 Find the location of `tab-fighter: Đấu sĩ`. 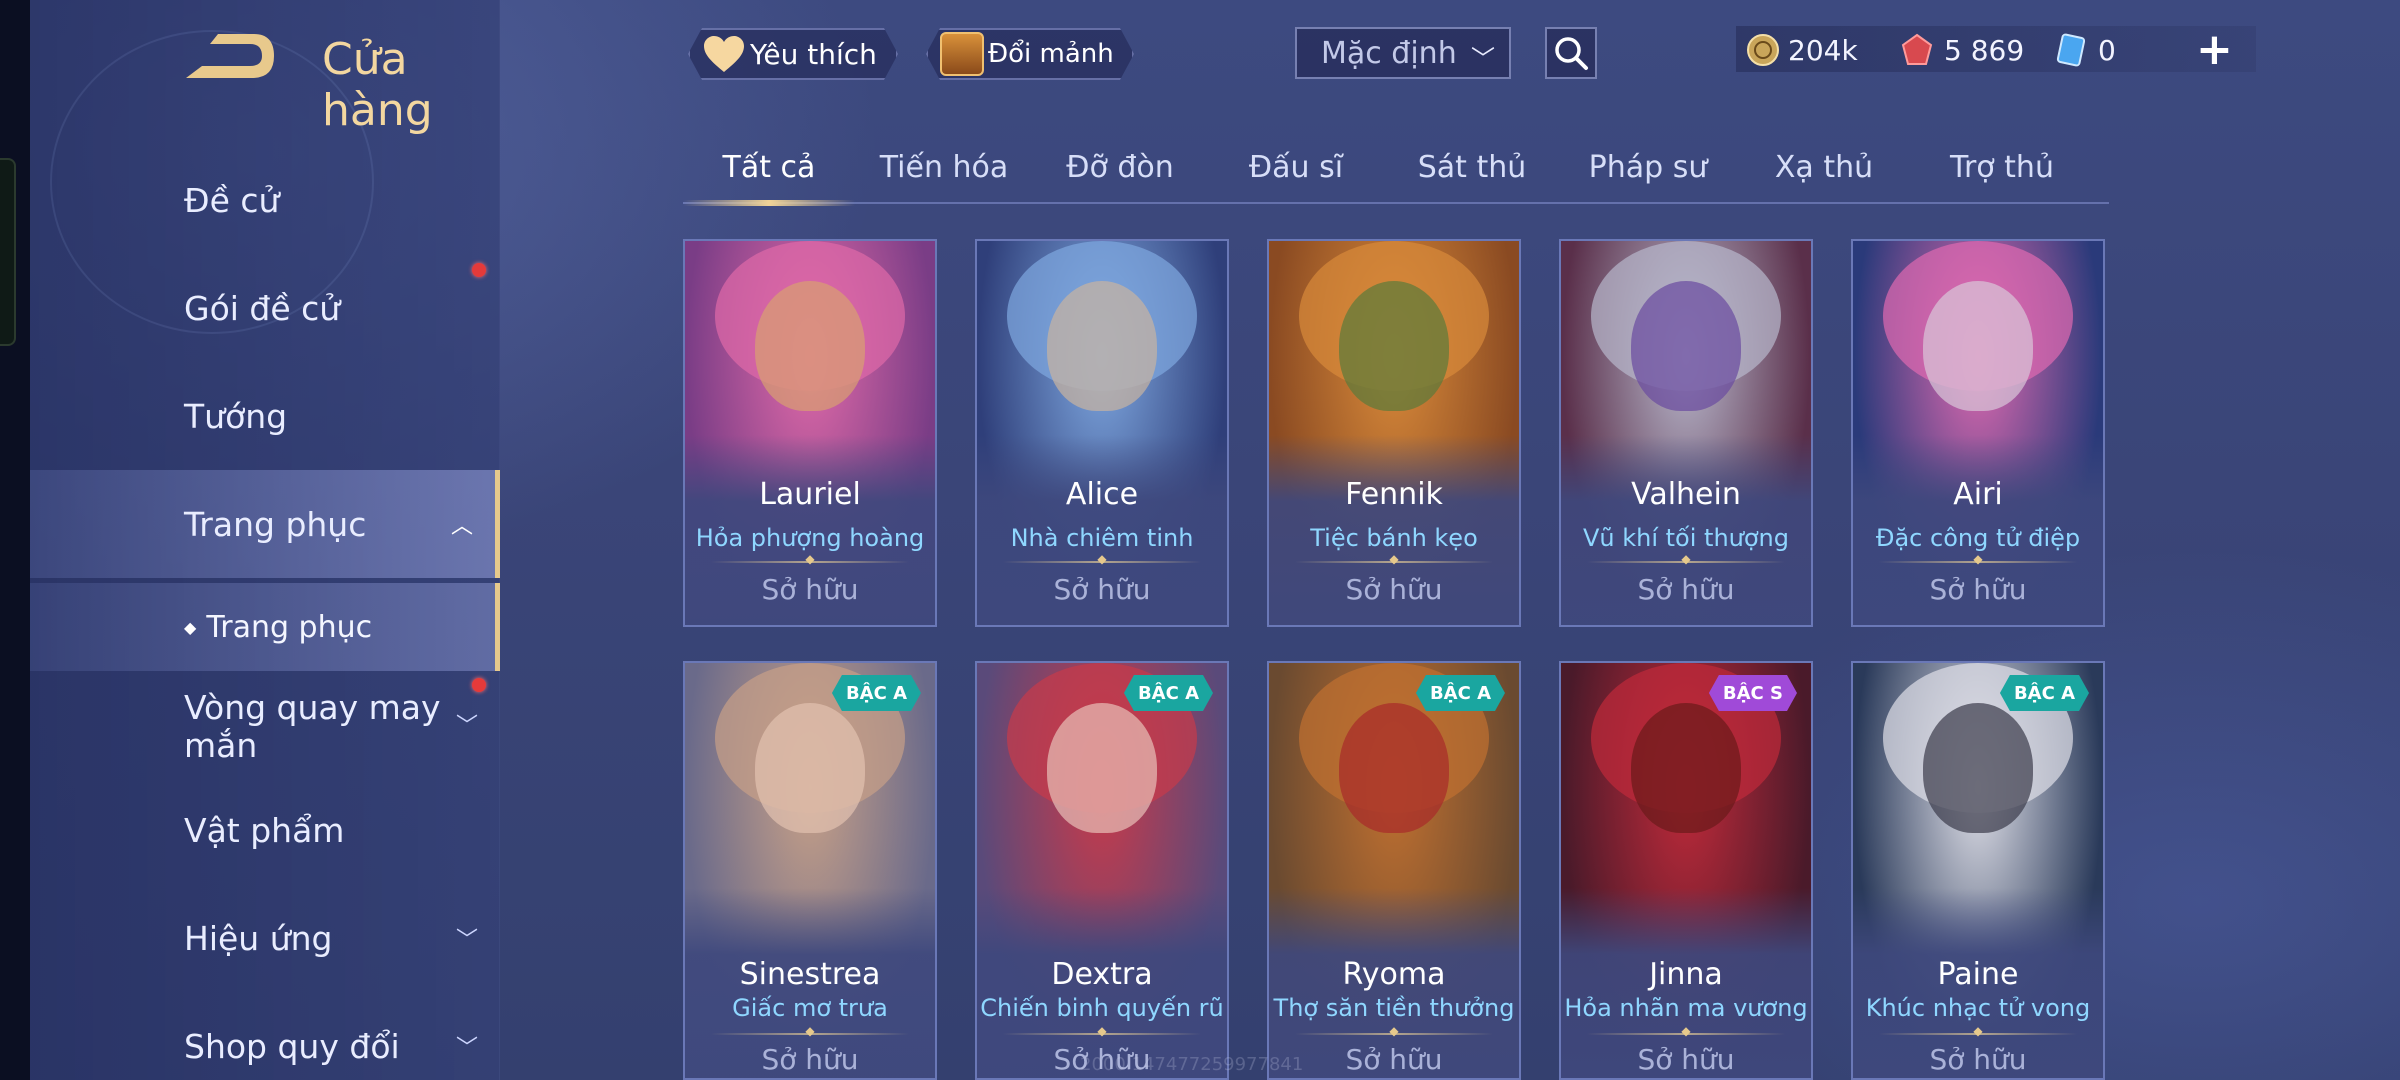

tab-fighter: Đấu sĩ is located at coordinates (1296, 167).